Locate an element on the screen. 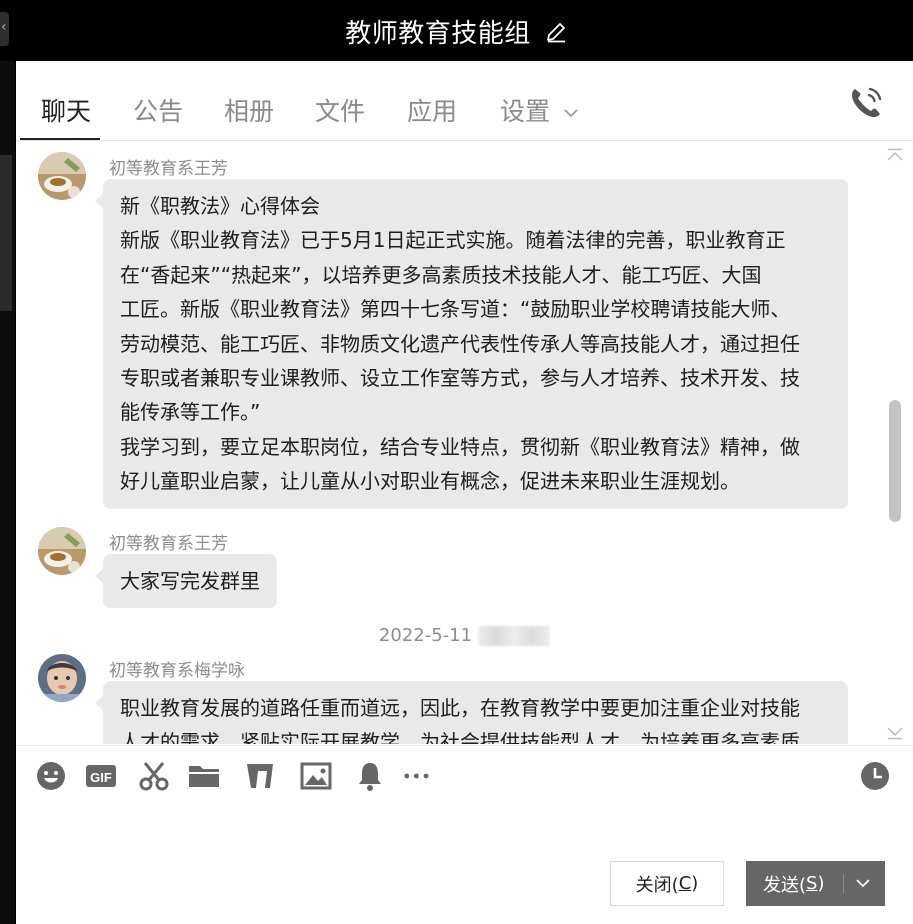 The height and width of the screenshot is (924, 913). tab-settings: 设置 is located at coordinates (539, 110).